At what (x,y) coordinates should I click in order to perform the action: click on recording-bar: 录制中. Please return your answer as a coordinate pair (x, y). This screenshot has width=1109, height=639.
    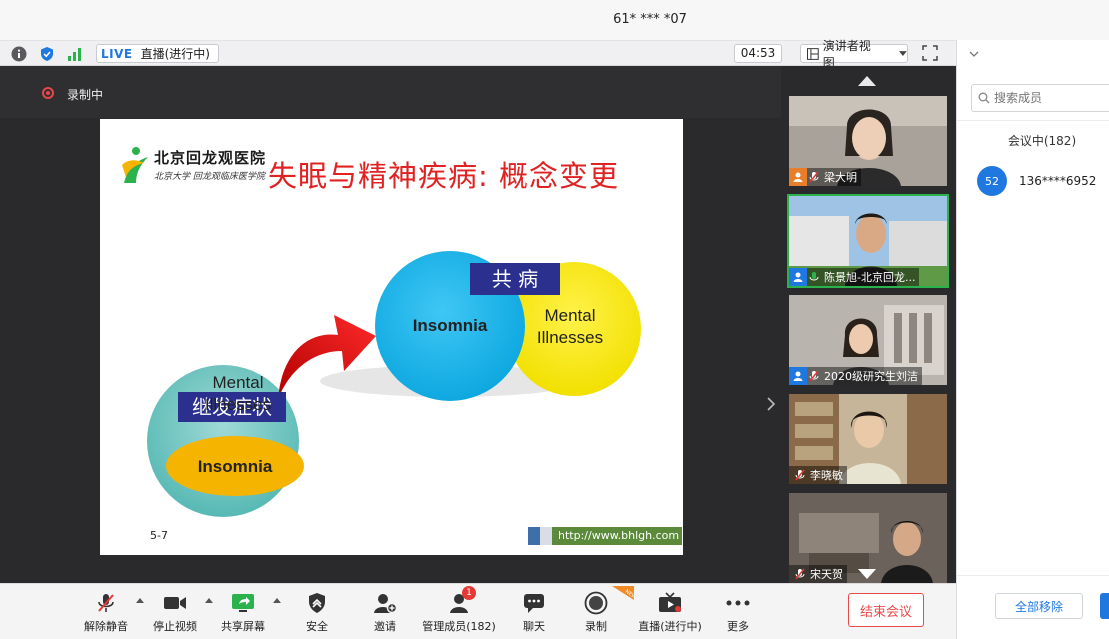
    Looking at the image, I should click on (390, 92).